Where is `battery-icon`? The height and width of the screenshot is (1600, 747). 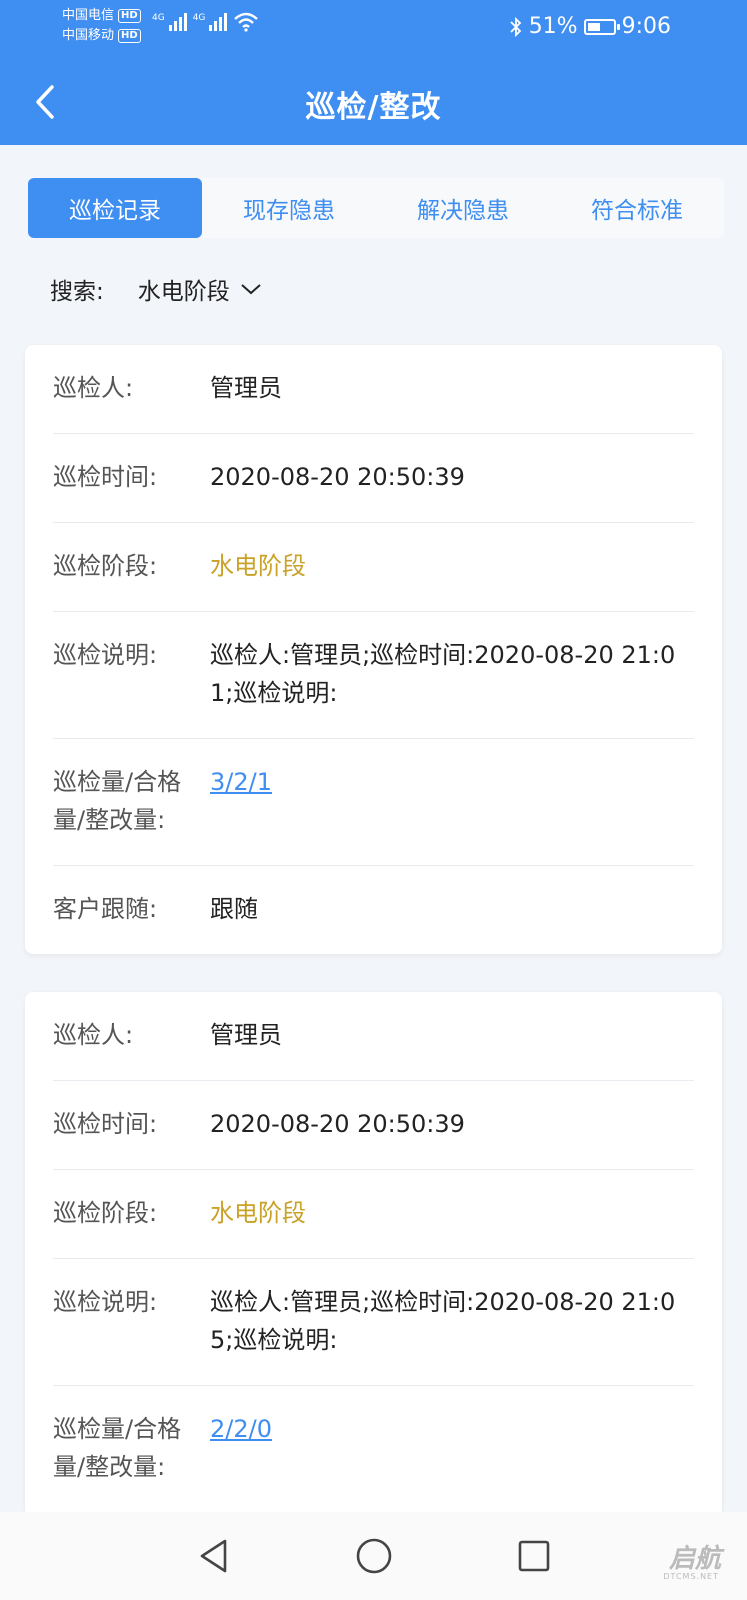
battery-icon is located at coordinates (601, 26).